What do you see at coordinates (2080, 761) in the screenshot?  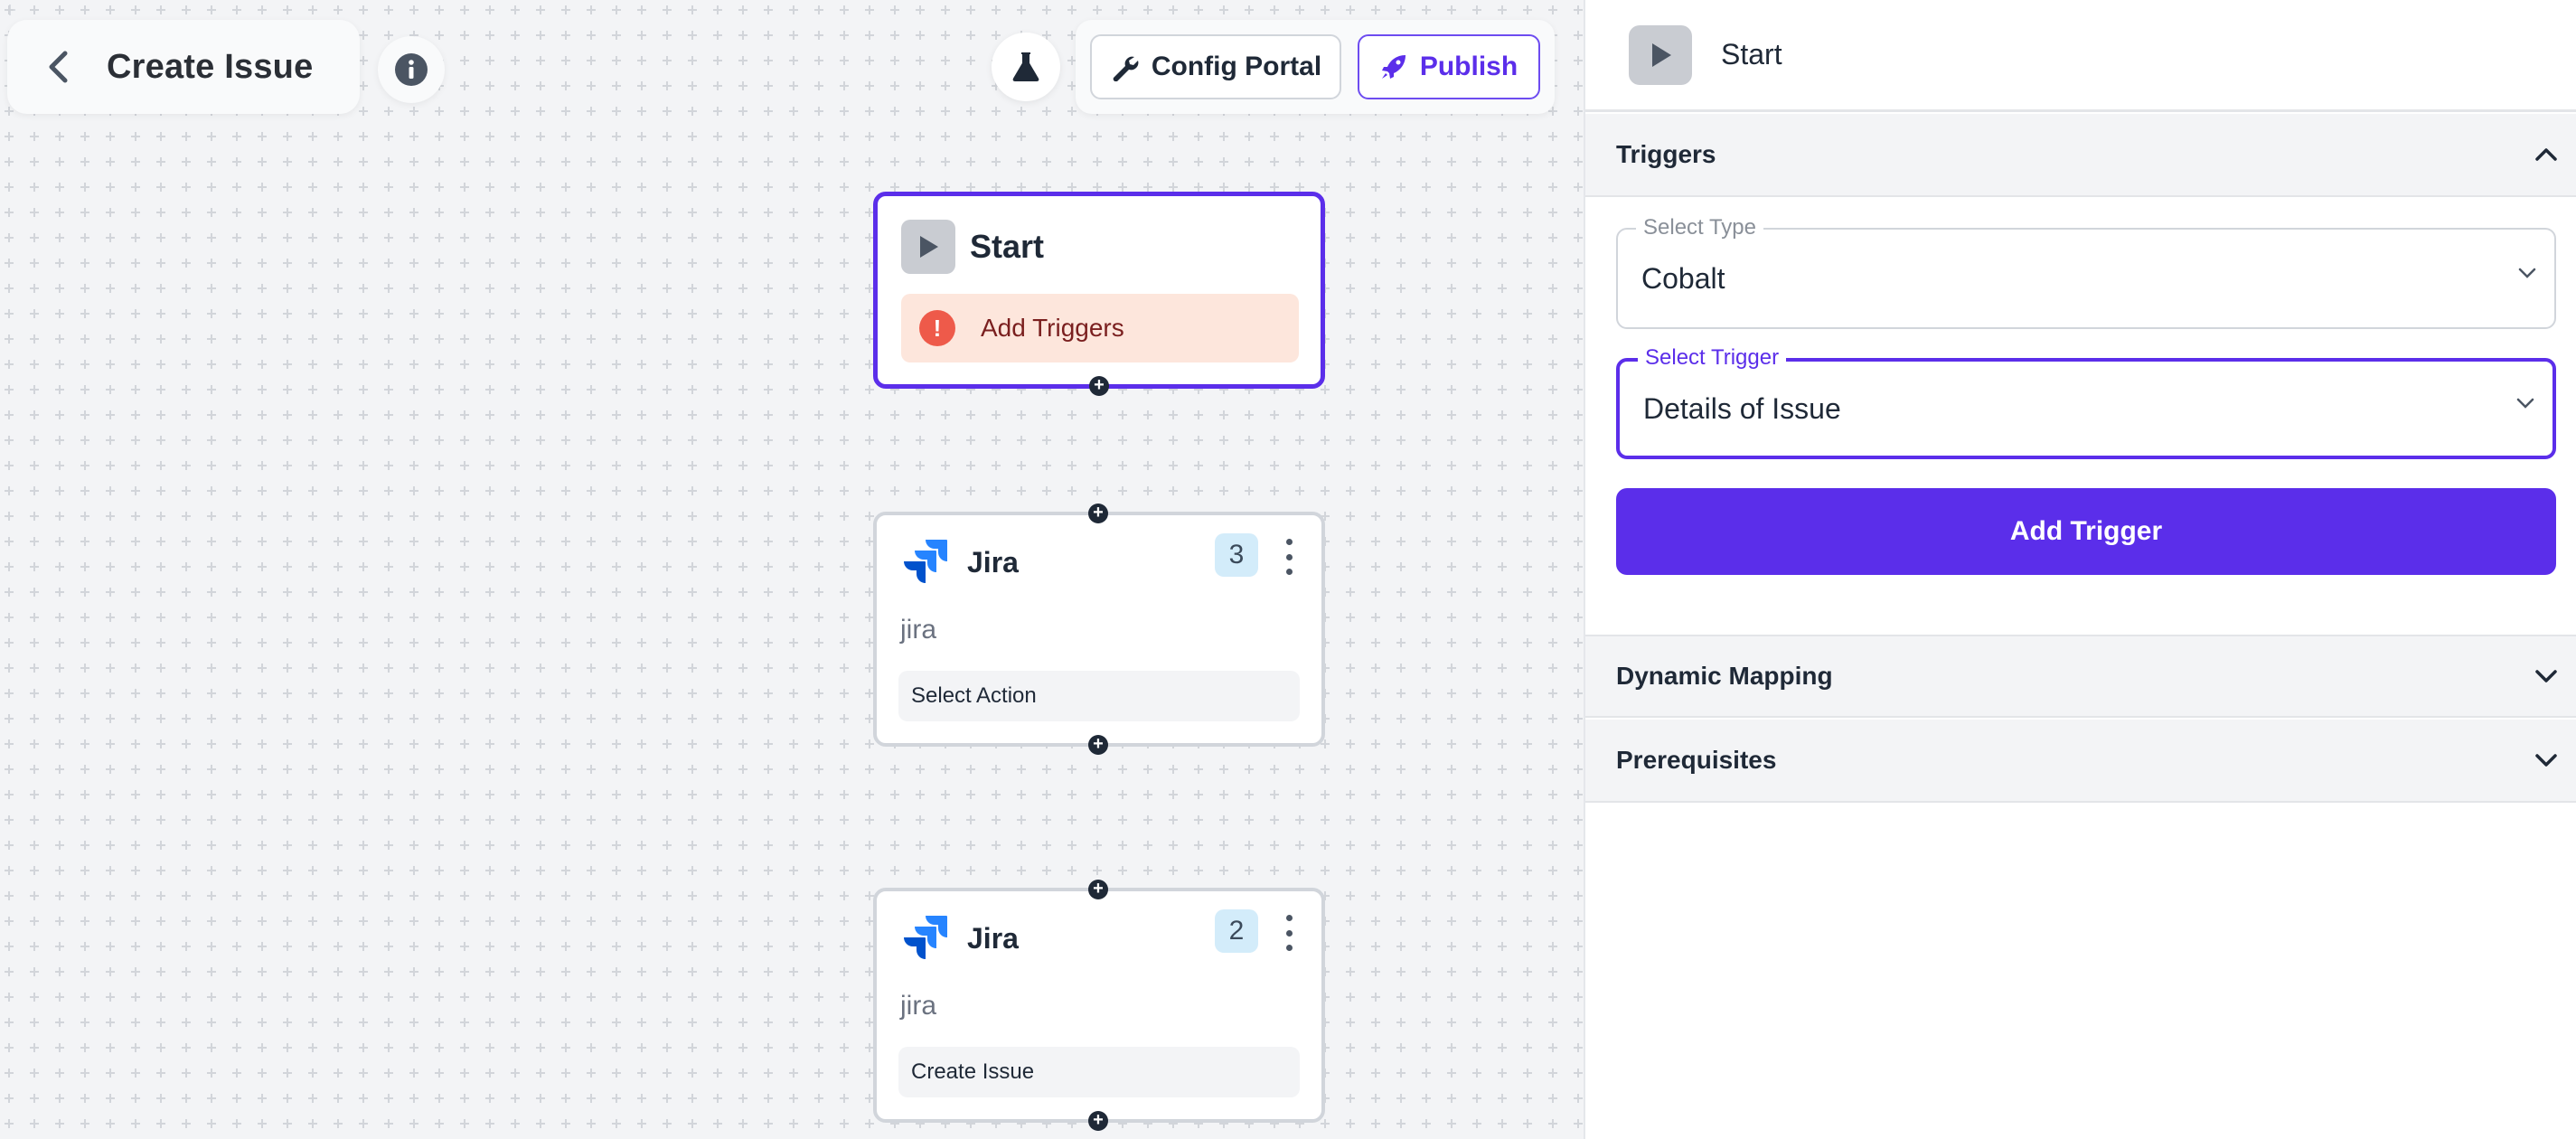 I see `prerequisites-section-header: Prerequisites` at bounding box center [2080, 761].